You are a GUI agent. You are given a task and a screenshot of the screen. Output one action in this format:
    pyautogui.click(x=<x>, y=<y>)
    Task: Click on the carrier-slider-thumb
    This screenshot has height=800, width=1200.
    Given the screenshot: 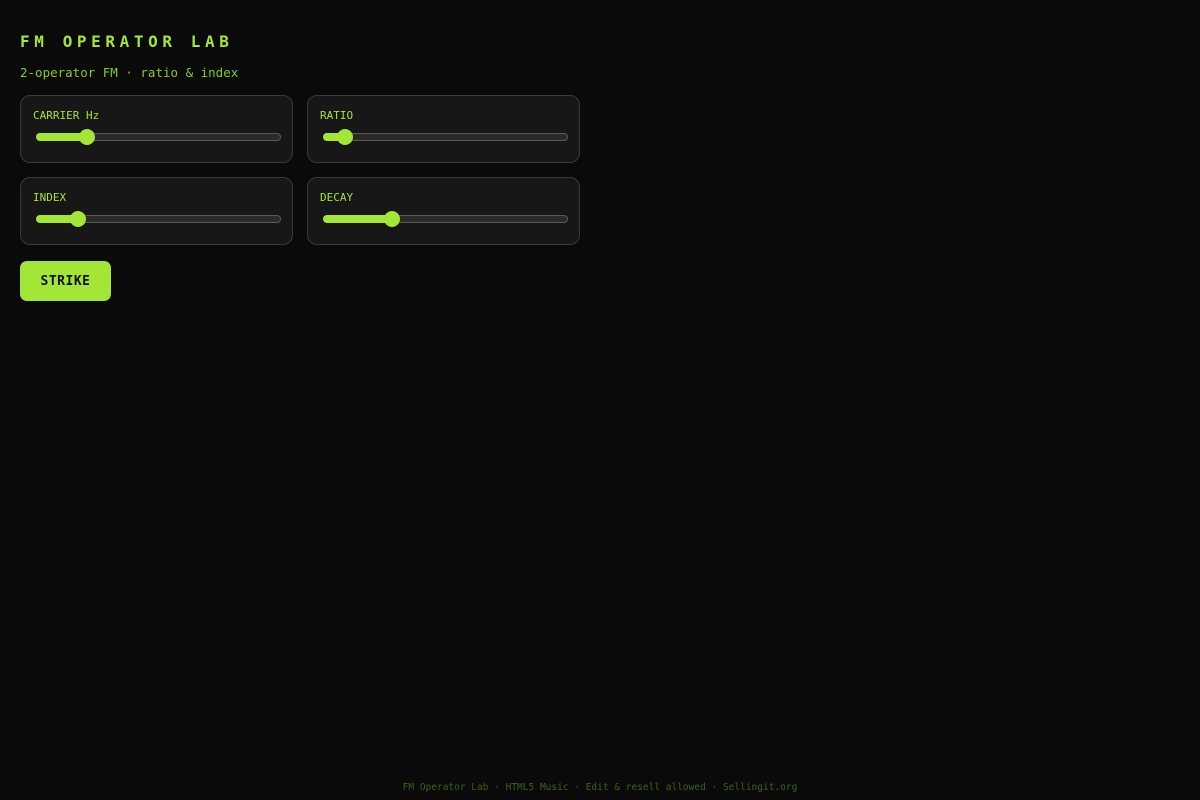 What is the action you would take?
    pyautogui.click(x=87, y=137)
    